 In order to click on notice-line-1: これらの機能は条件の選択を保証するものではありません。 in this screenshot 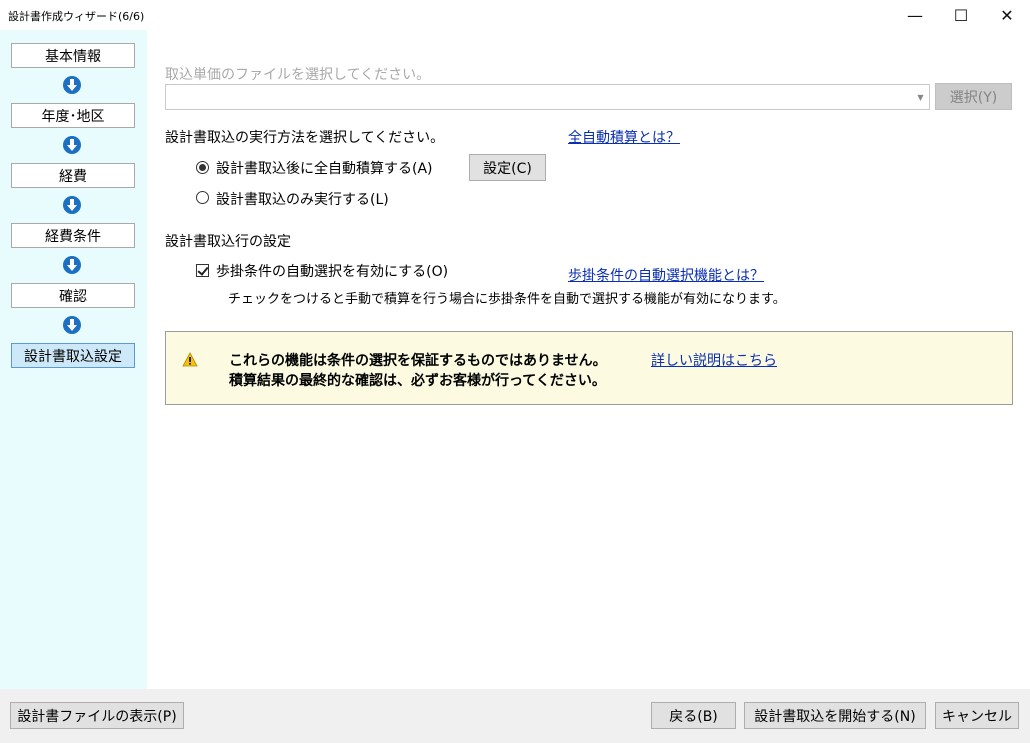, I will do `click(418, 361)`.